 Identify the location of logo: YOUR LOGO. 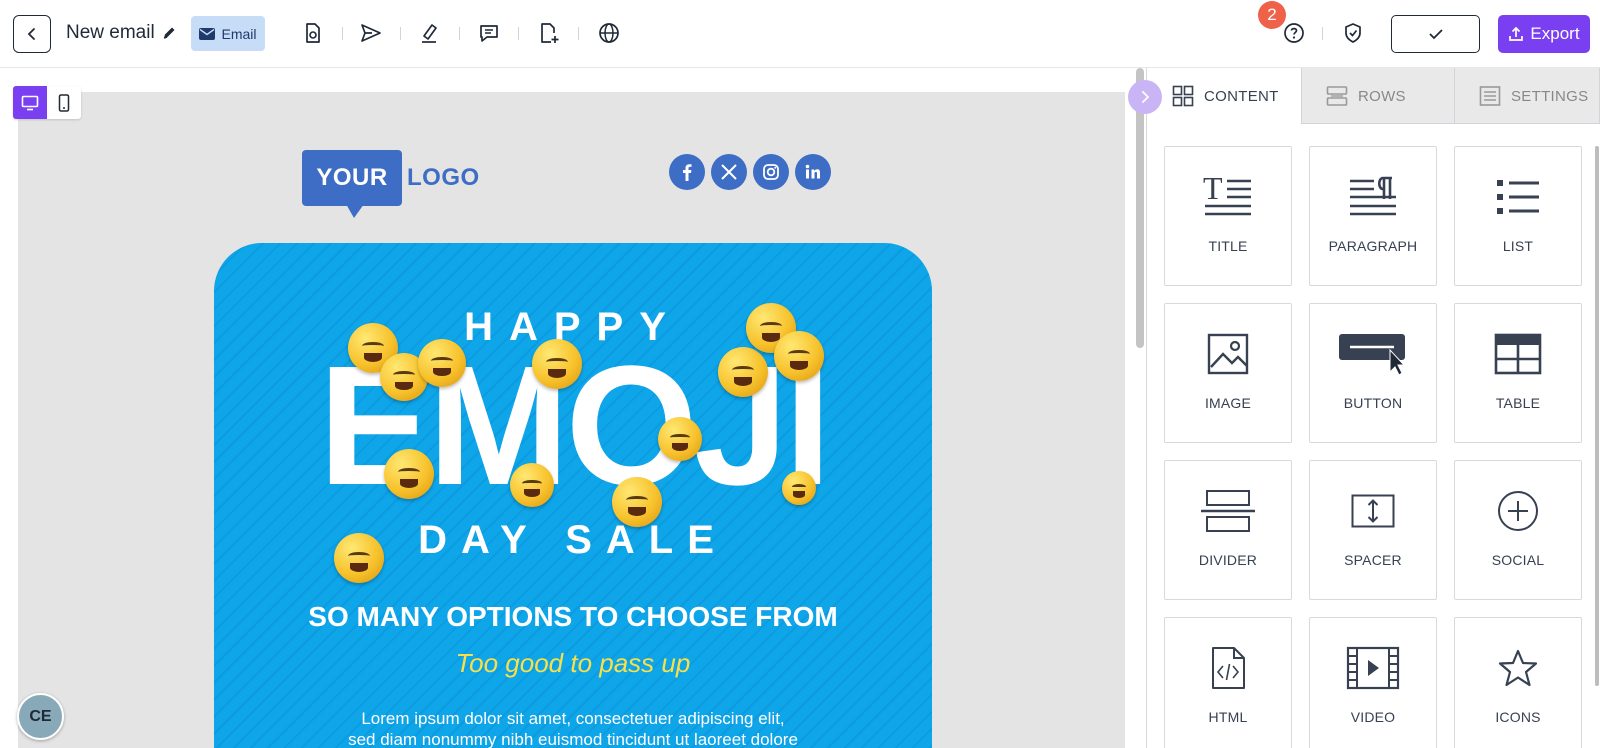
(391, 184).